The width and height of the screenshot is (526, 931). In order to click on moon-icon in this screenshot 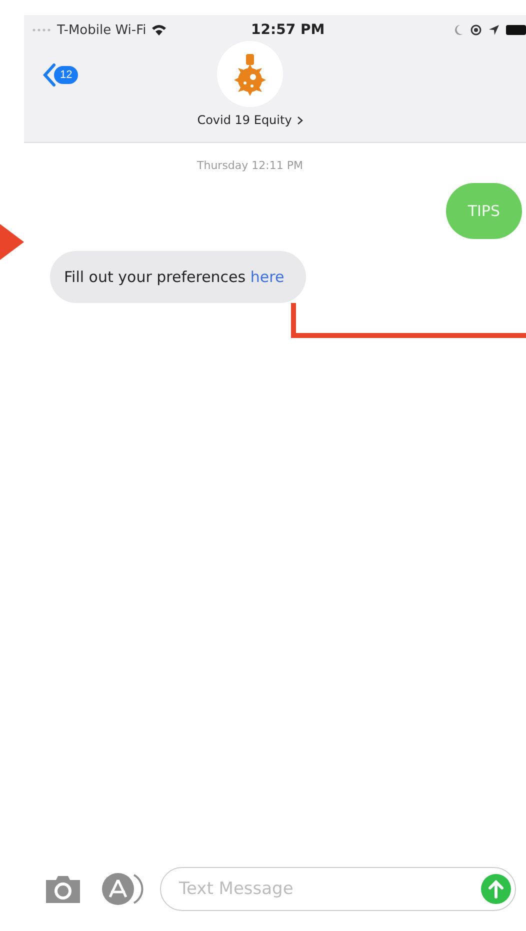, I will do `click(459, 30)`.